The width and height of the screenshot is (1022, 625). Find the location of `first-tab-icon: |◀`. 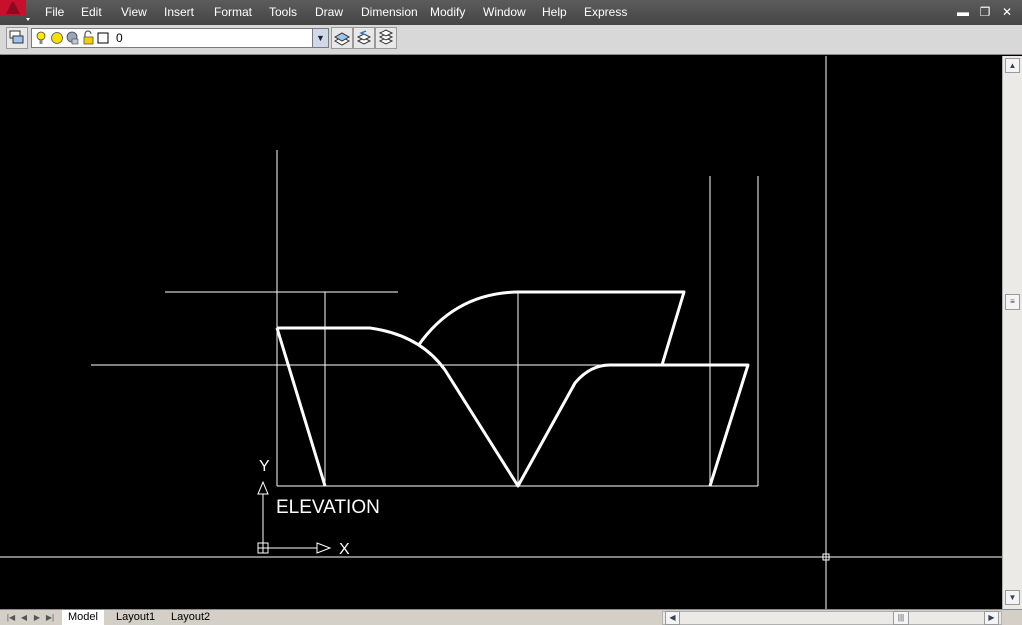

first-tab-icon: |◀ is located at coordinates (11, 617).